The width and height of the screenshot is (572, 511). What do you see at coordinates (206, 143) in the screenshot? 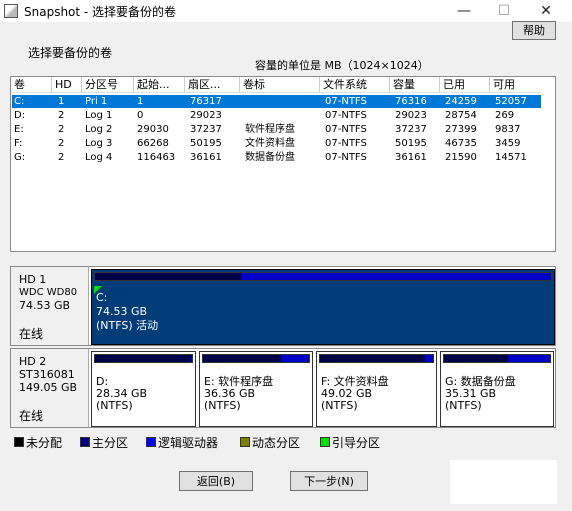
I see `cell-sectors: 50195` at bounding box center [206, 143].